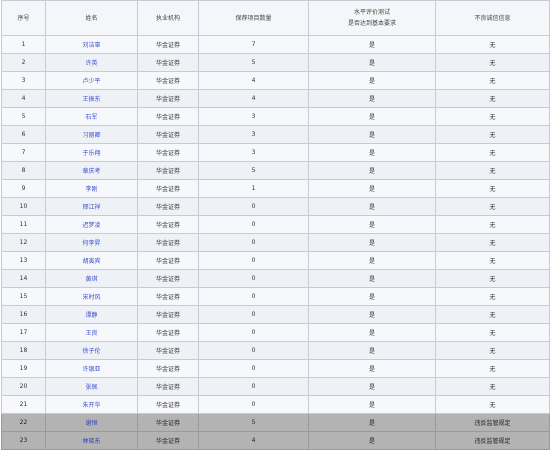 Image resolution: width=550 pixels, height=450 pixels. I want to click on cell-no: 16, so click(23, 314).